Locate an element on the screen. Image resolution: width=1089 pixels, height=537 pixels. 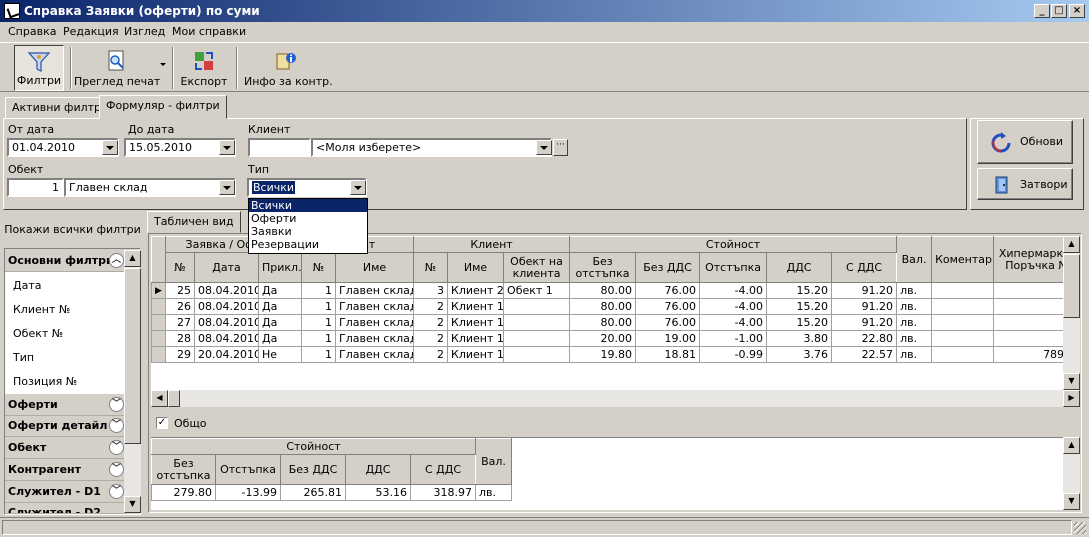
type-option-all: Всички is located at coordinates (308, 205).